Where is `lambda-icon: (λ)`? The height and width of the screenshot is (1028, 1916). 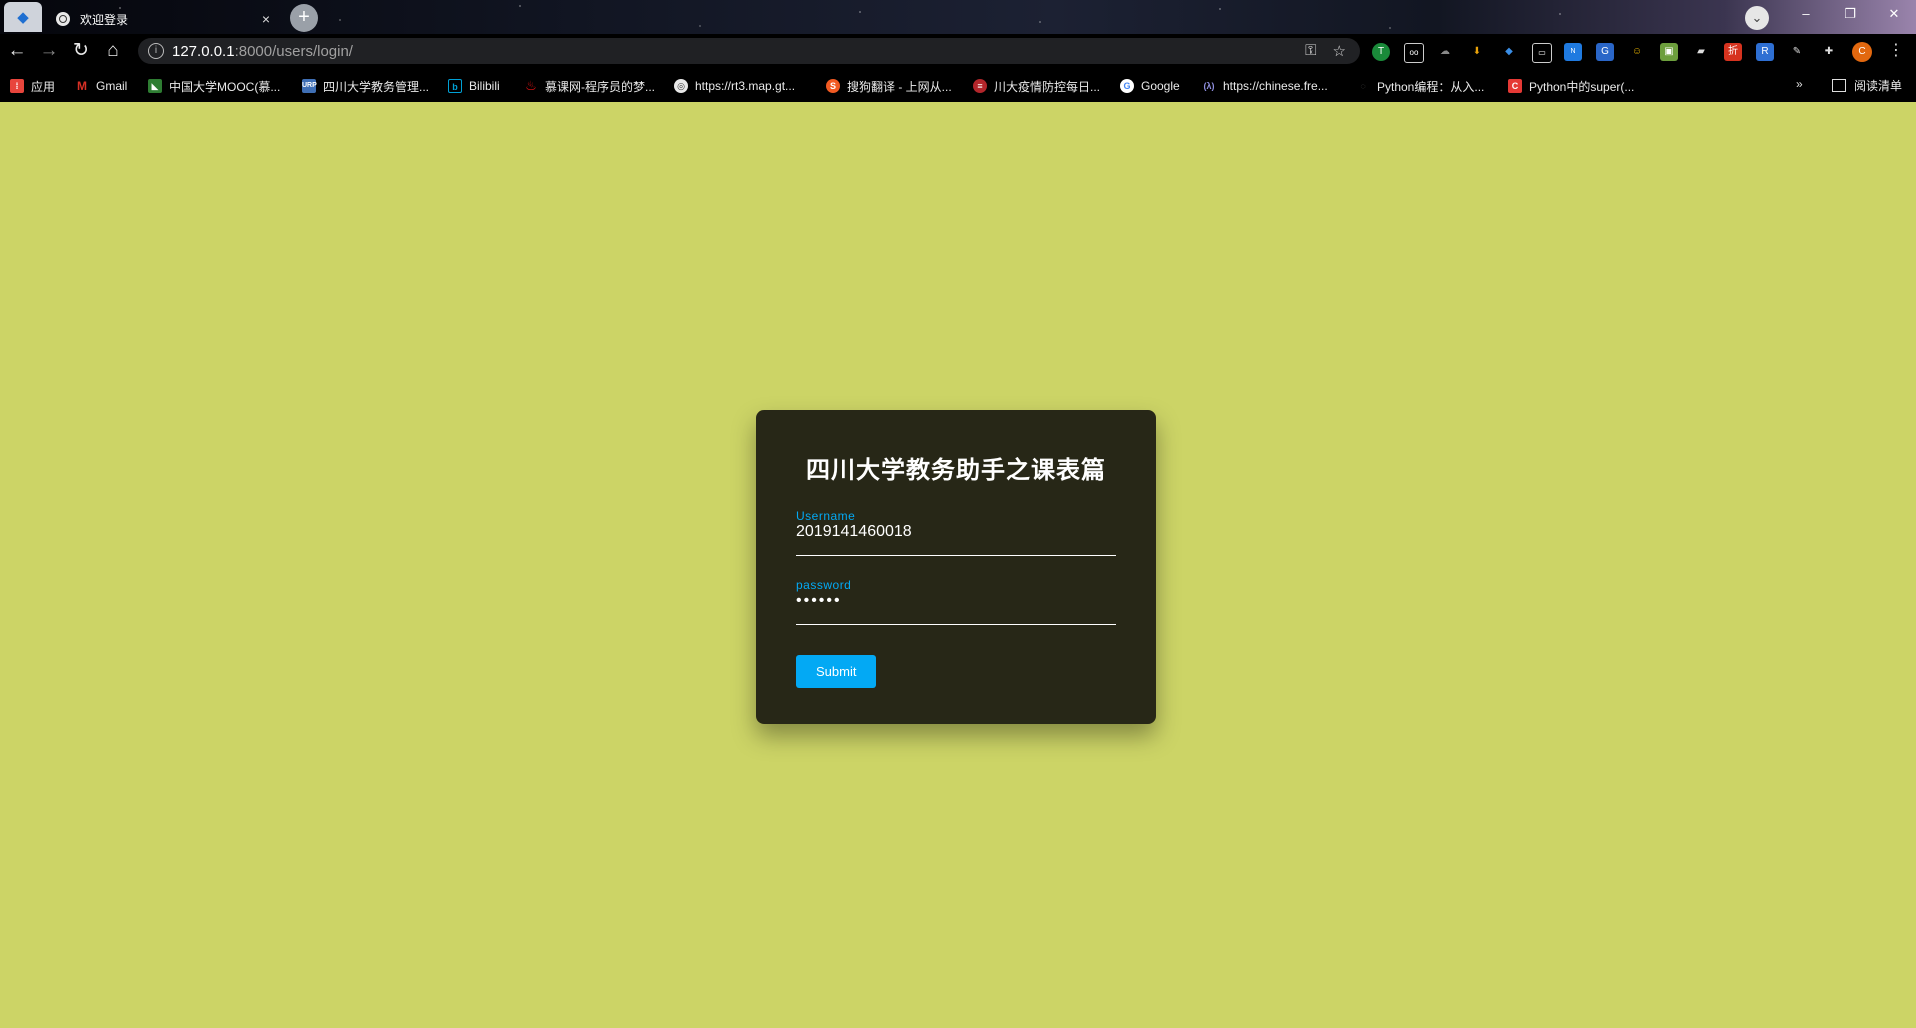 lambda-icon: (λ) is located at coordinates (1209, 86).